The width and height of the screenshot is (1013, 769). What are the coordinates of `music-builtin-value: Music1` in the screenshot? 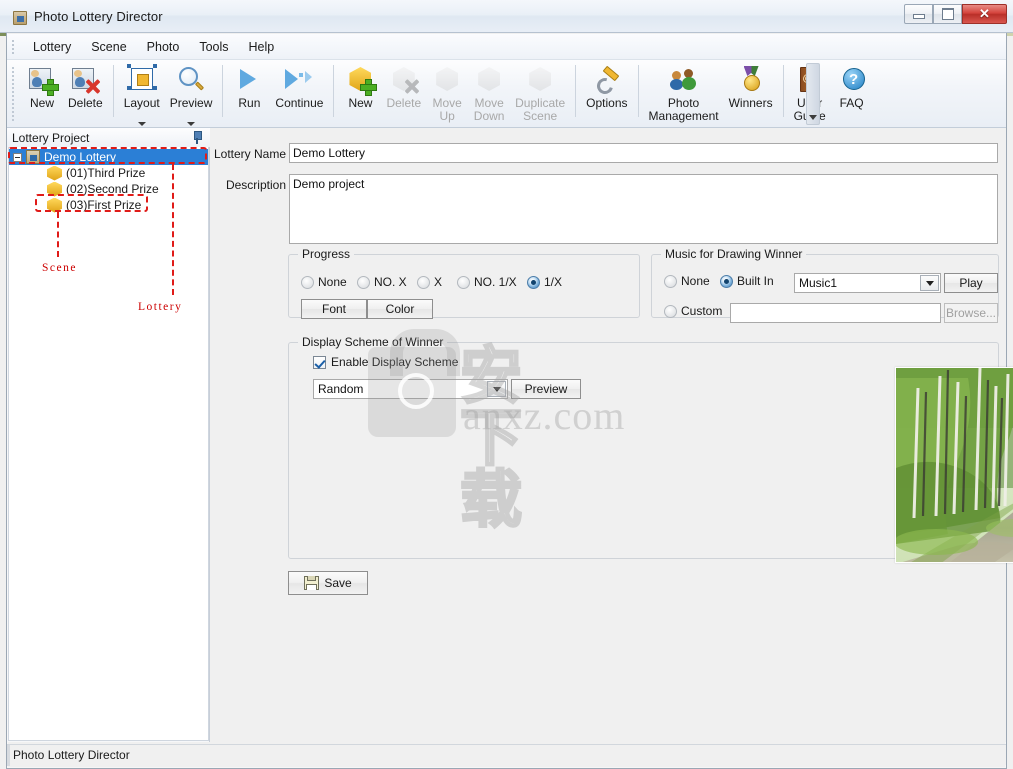 It's located at (818, 283).